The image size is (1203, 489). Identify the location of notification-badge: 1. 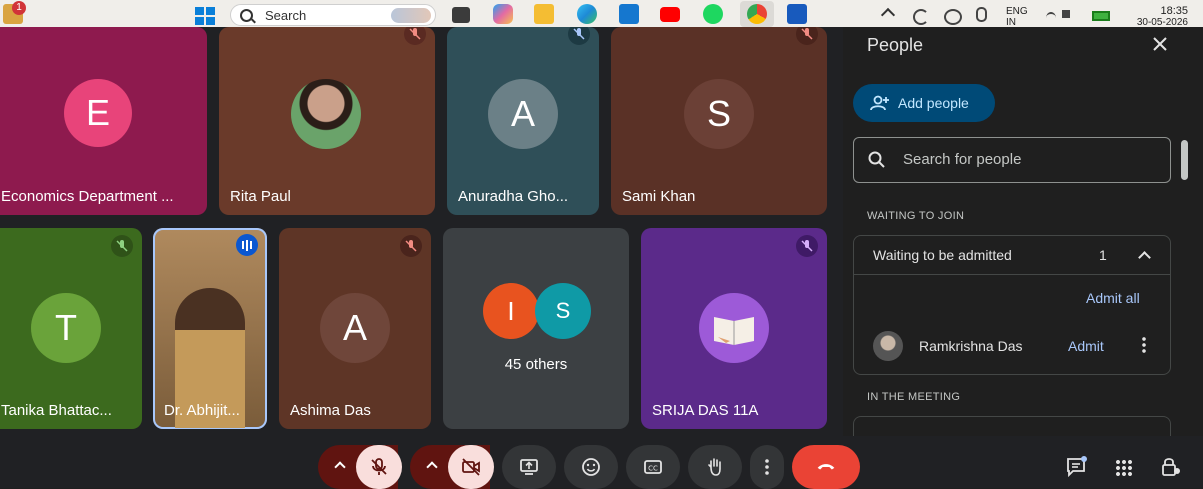
(19, 8).